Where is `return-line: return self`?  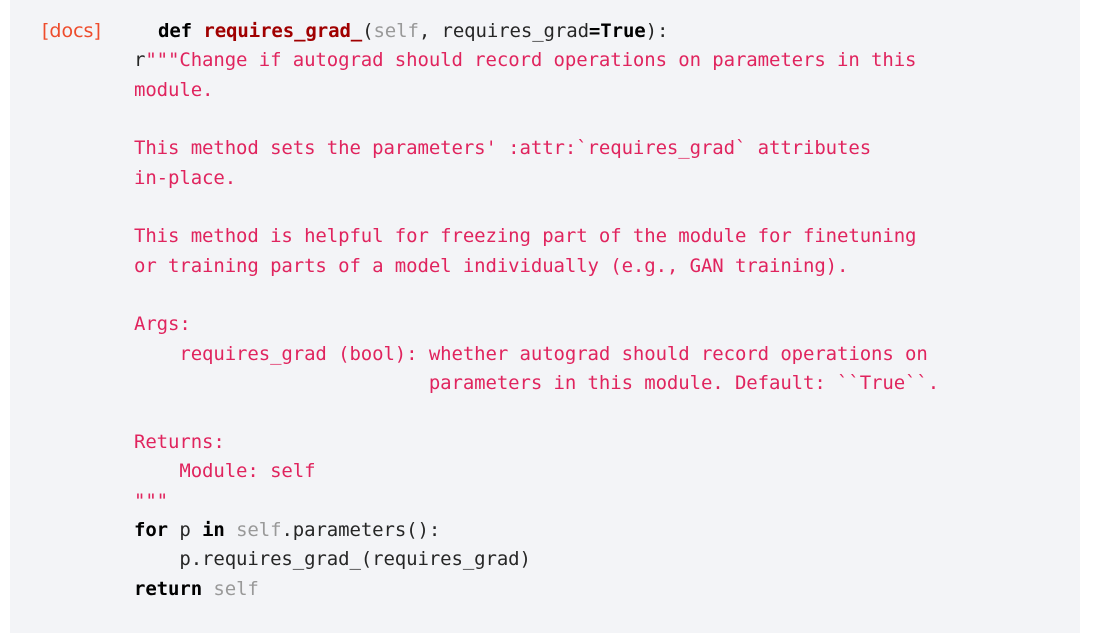
return-line: return self is located at coordinates (536, 589).